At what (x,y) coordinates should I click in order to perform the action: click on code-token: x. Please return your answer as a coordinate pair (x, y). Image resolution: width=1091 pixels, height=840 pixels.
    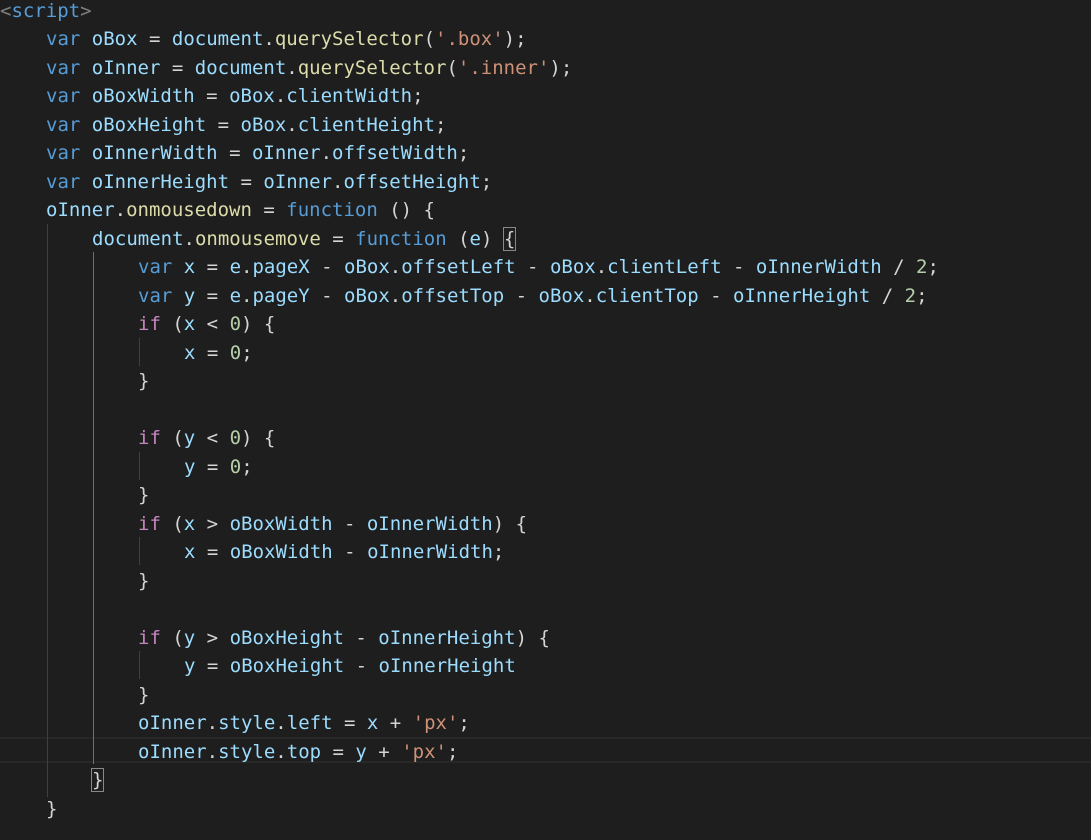
    Looking at the image, I should click on (190, 552).